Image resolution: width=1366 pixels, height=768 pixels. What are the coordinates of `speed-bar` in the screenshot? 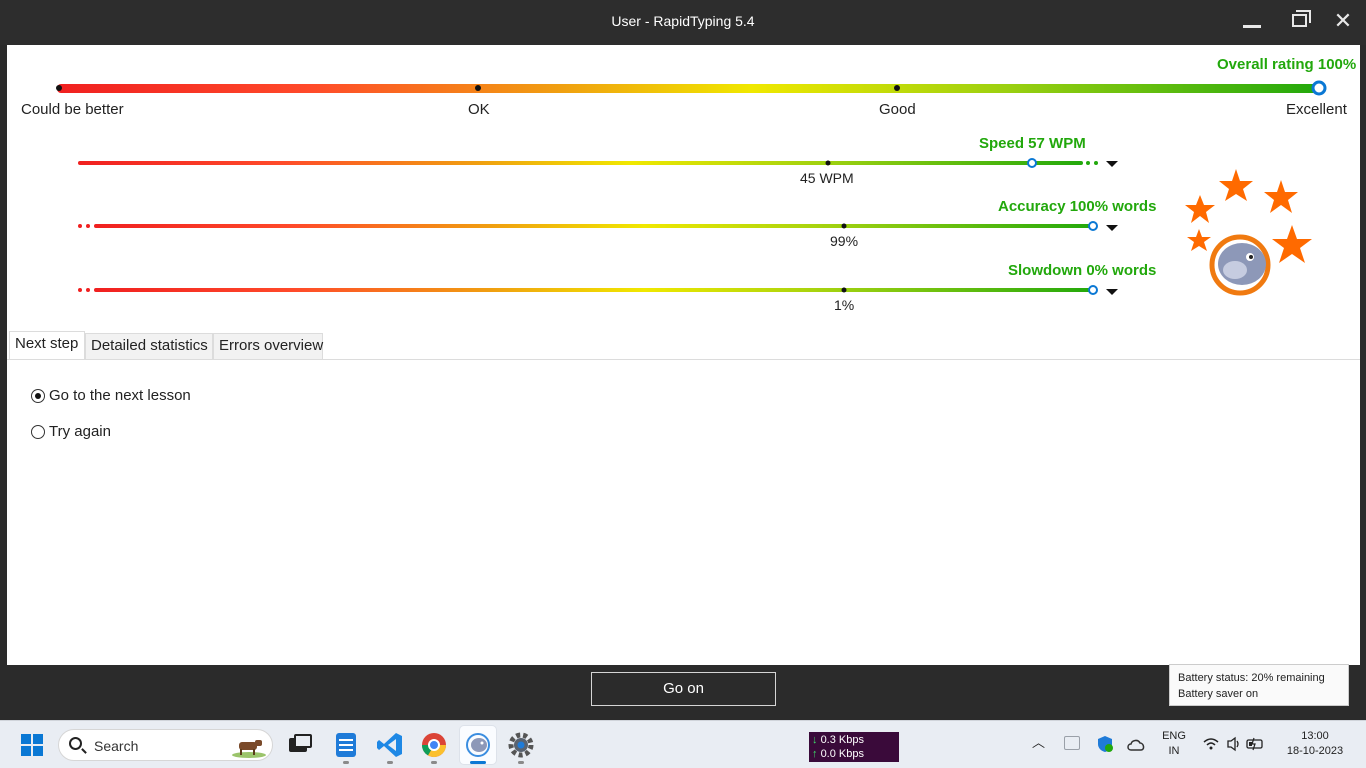 It's located at (598, 163).